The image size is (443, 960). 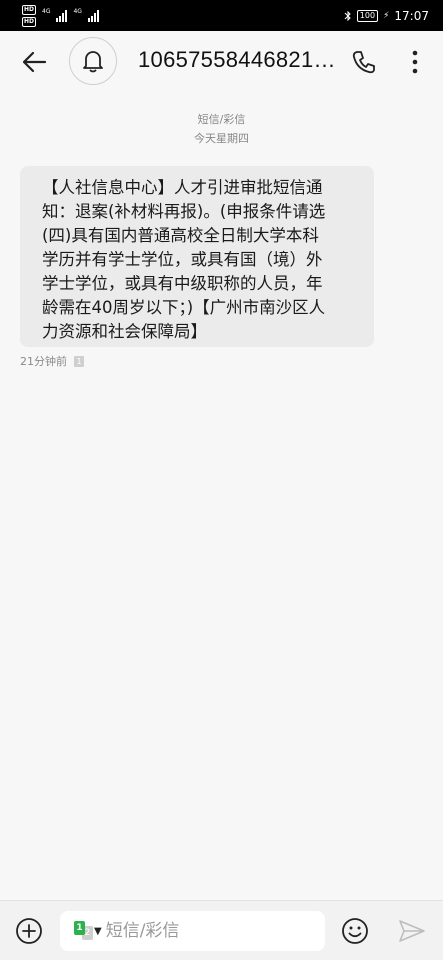 I want to click on message-line: 龄需在40周岁以下；)【广州市南沙区人, so click(x=184, y=307).